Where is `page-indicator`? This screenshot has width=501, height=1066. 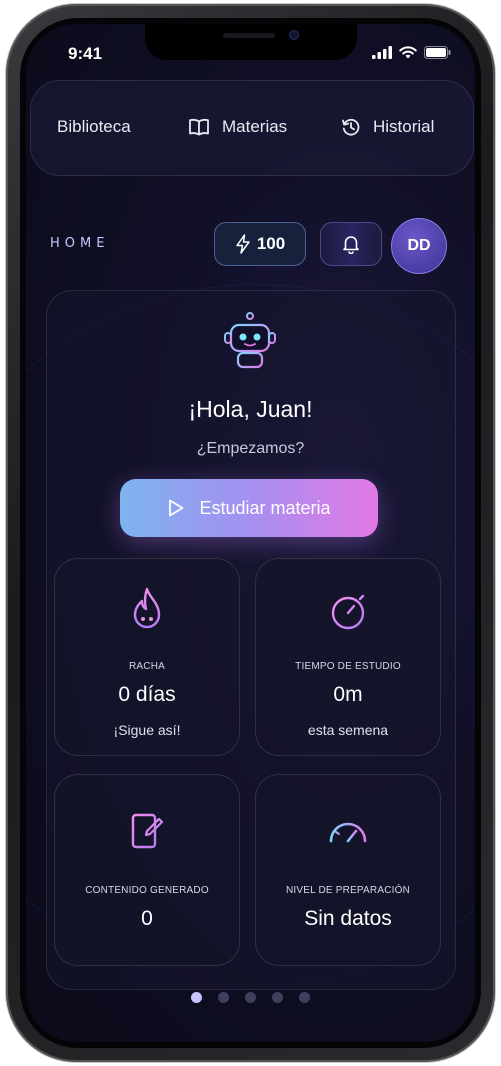
page-indicator is located at coordinates (250, 997).